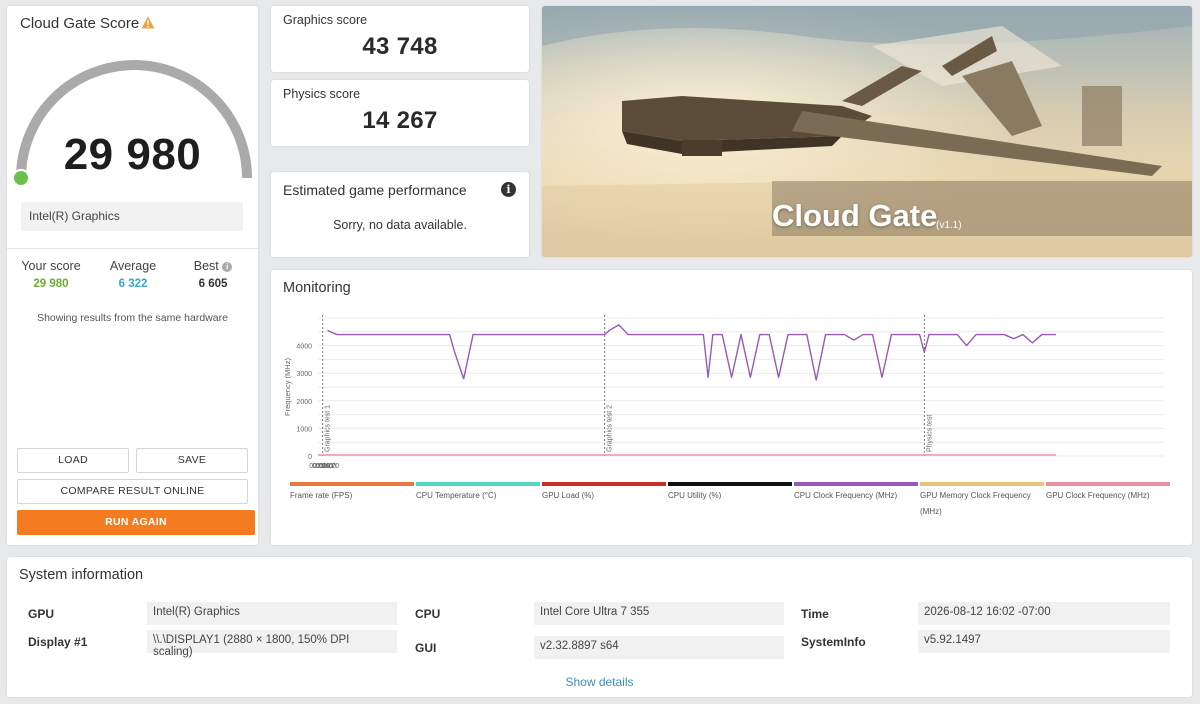 This screenshot has height=704, width=1200. What do you see at coordinates (428, 614) in the screenshot?
I see `cpu-label: CPU` at bounding box center [428, 614].